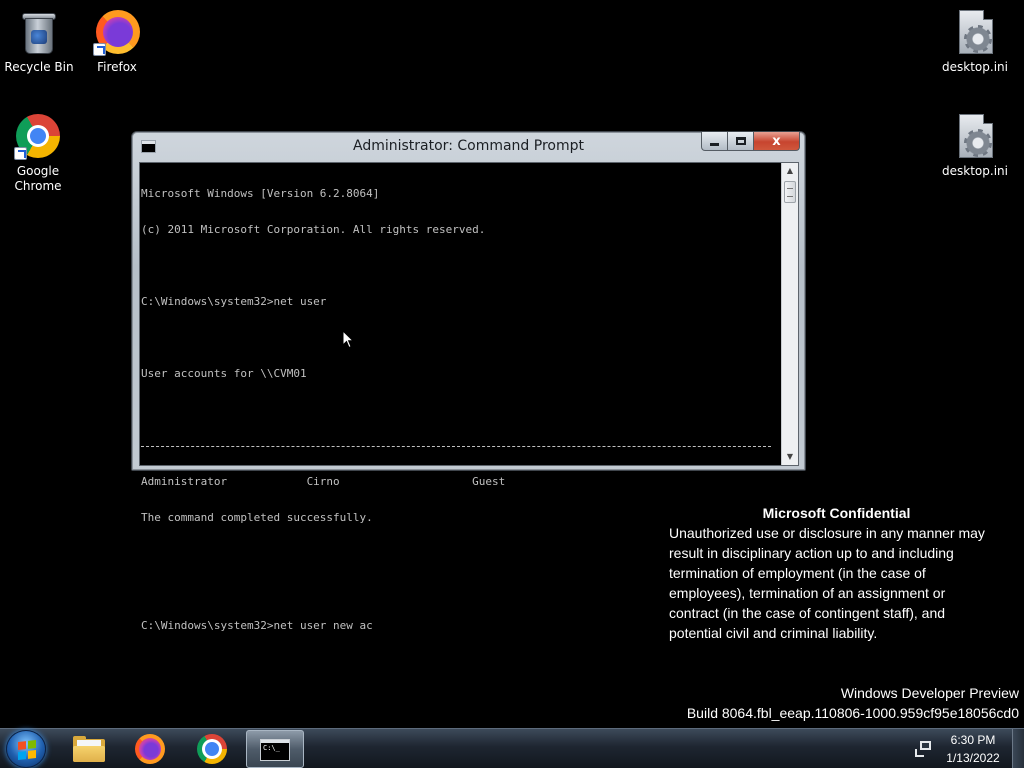  Describe the element at coordinates (973, 749) in the screenshot. I see `taskbar-clock: 6:30 PM 1/13/2022` at that location.